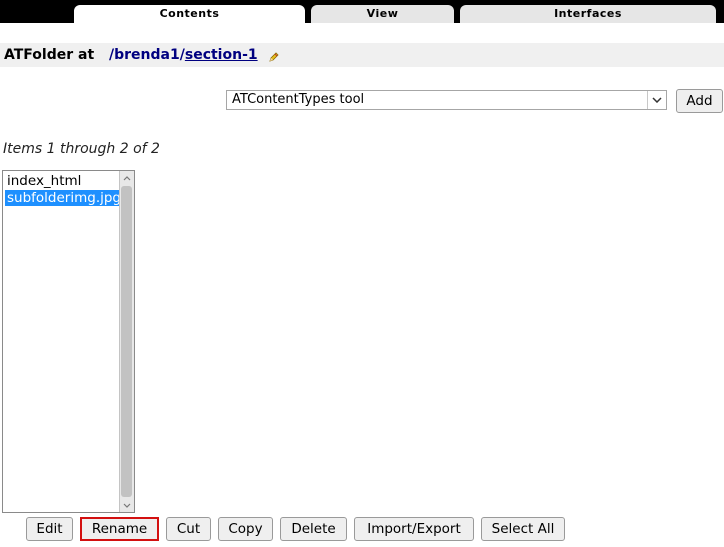 This screenshot has width=724, height=547. Describe the element at coordinates (81, 149) in the screenshot. I see `item-count: Items 1 through 2 of 2` at that location.